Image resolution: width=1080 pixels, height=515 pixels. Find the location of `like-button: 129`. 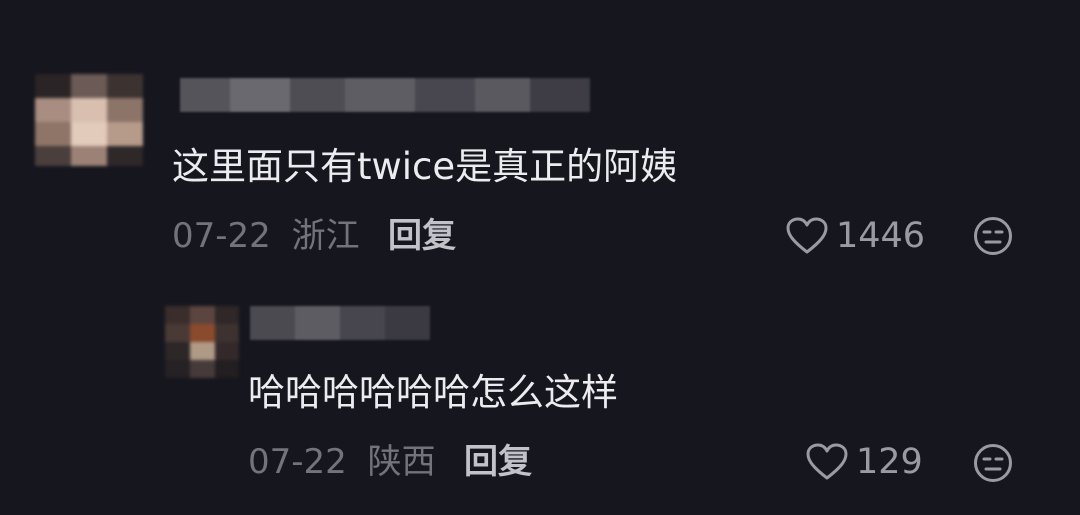

like-button: 129 is located at coordinates (864, 462).